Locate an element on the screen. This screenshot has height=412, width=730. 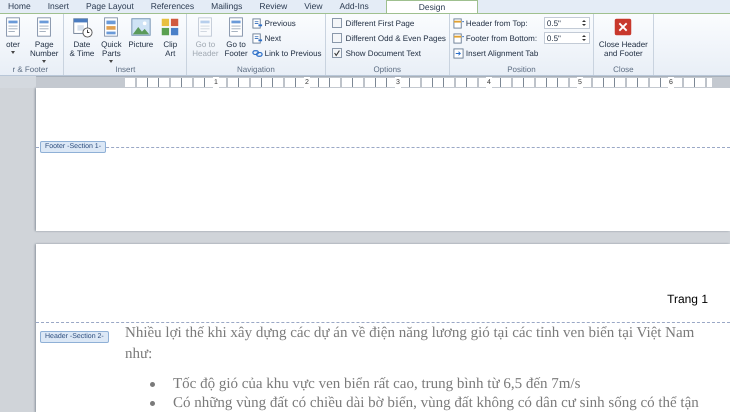
ribbon-button: Page Number is located at coordinates (44, 40).